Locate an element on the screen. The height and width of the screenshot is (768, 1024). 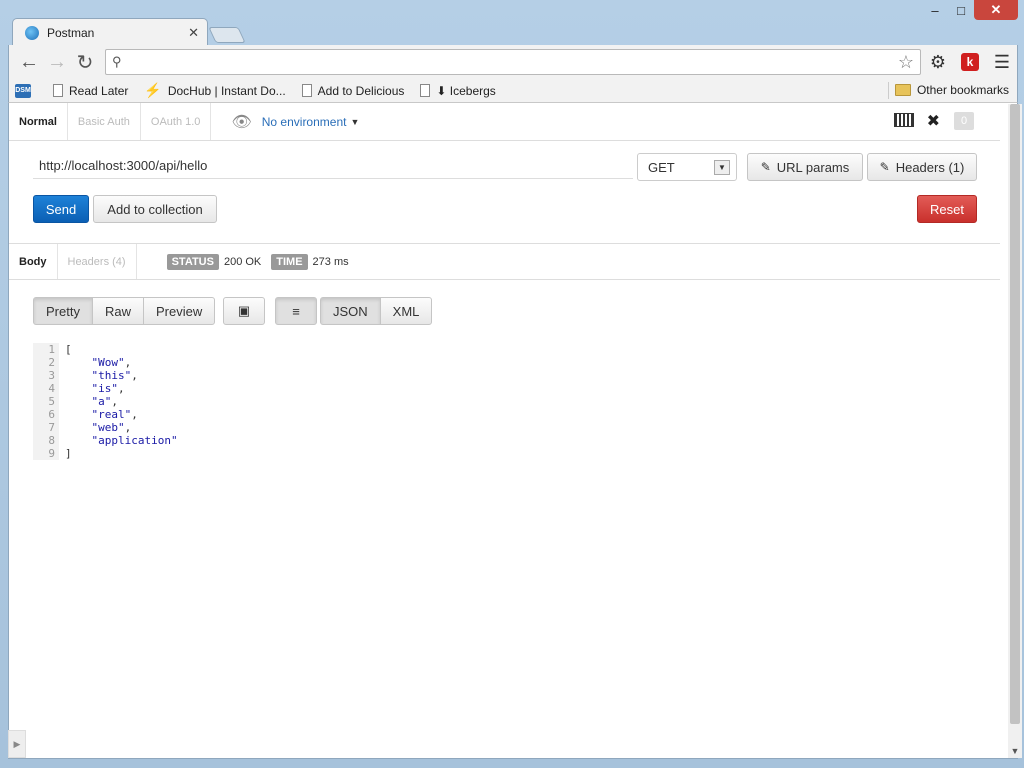
bookmark-delicious: Add to Delicious is located at coordinates (352, 91).